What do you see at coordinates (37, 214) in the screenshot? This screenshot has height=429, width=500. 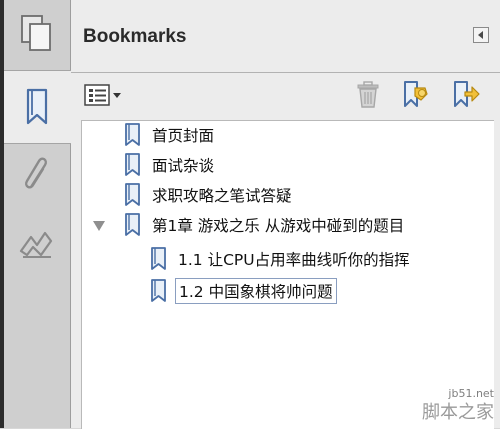 I see `navigation-rail` at bounding box center [37, 214].